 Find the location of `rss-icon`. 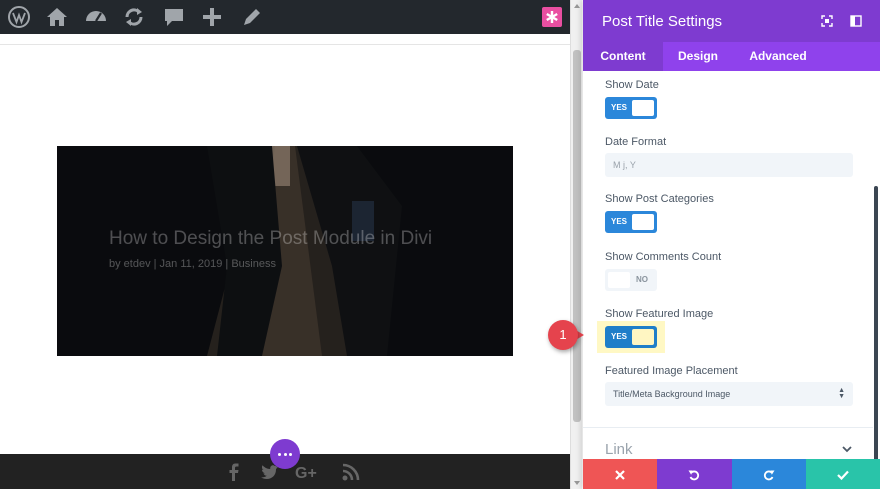

rss-icon is located at coordinates (351, 472).